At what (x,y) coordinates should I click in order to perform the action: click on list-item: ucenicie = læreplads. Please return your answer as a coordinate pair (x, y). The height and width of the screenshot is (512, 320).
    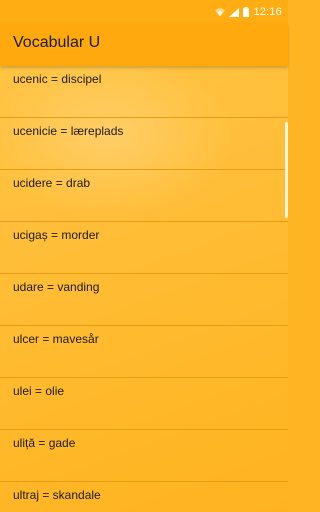
    Looking at the image, I should click on (144, 144).